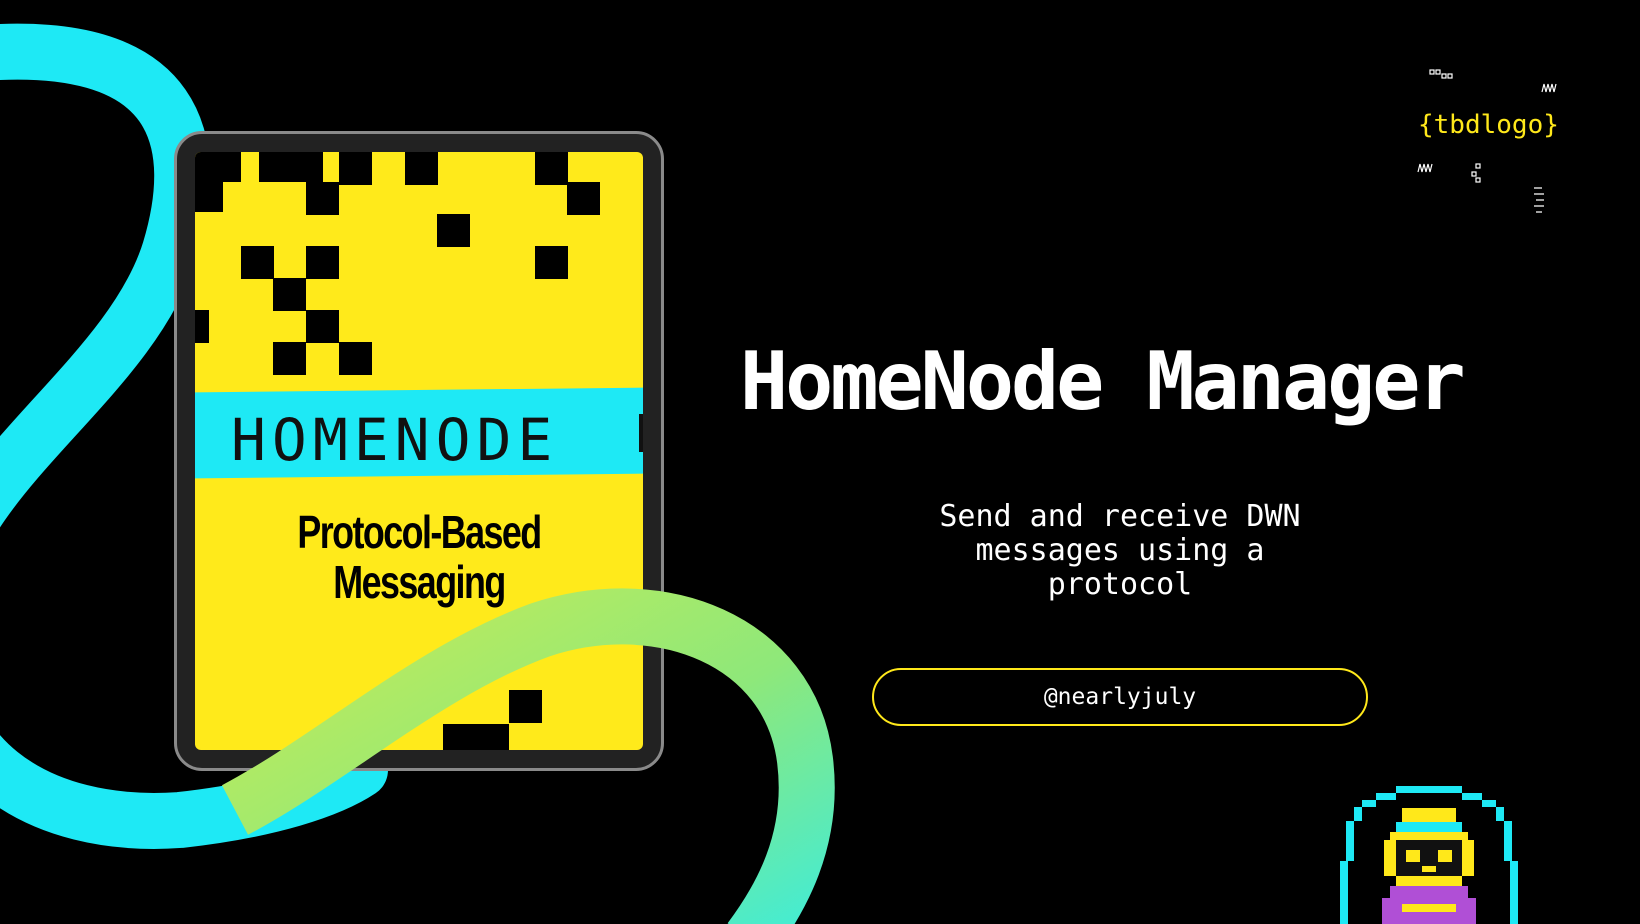  I want to click on page-title: HomeNode Manager, so click(1103, 381).